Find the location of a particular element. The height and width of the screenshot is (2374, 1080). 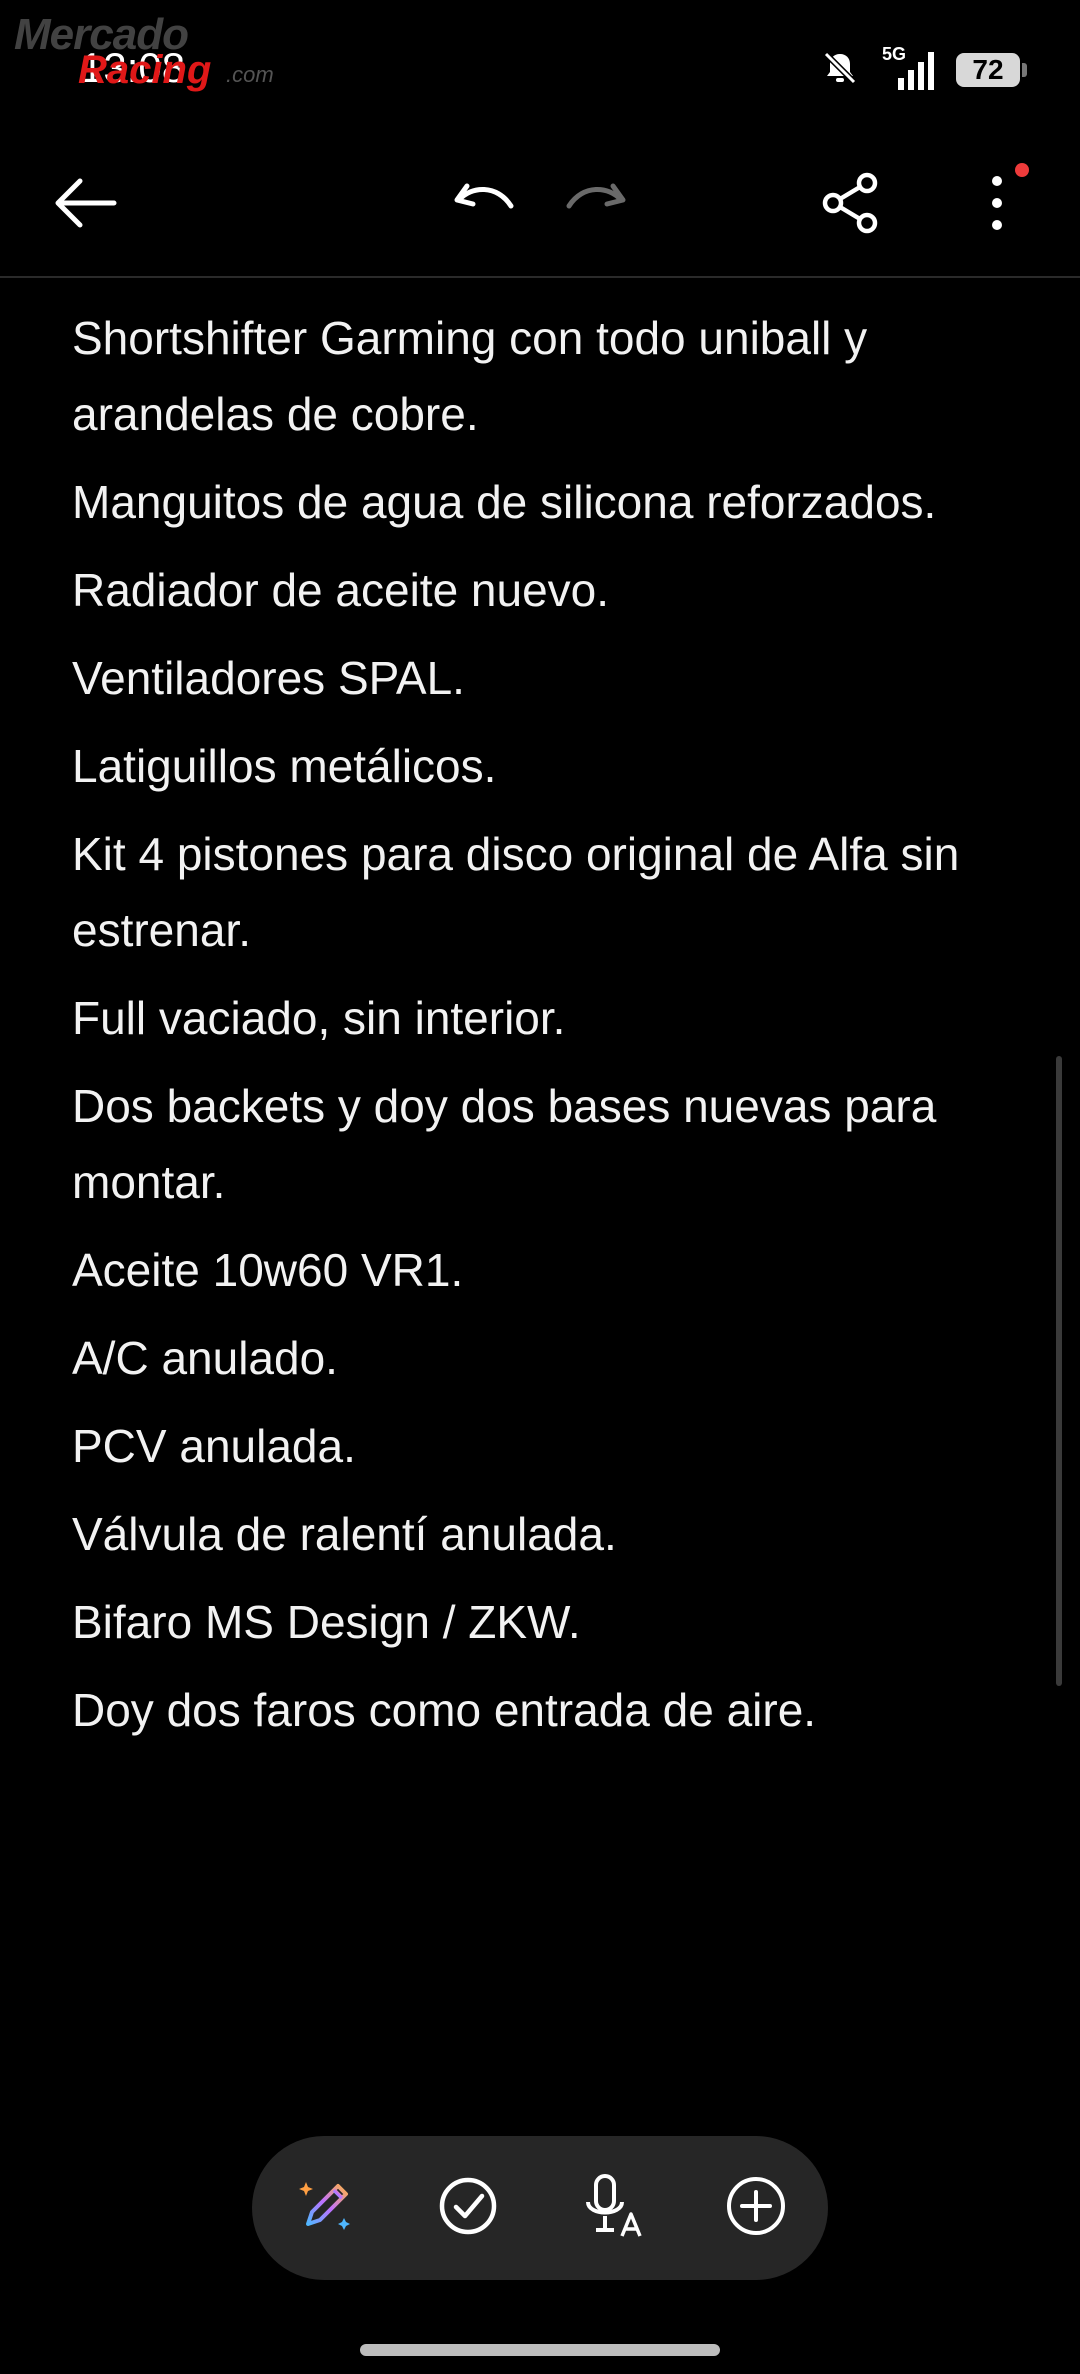

note-line: PCV anulada. is located at coordinates (542, 1446).